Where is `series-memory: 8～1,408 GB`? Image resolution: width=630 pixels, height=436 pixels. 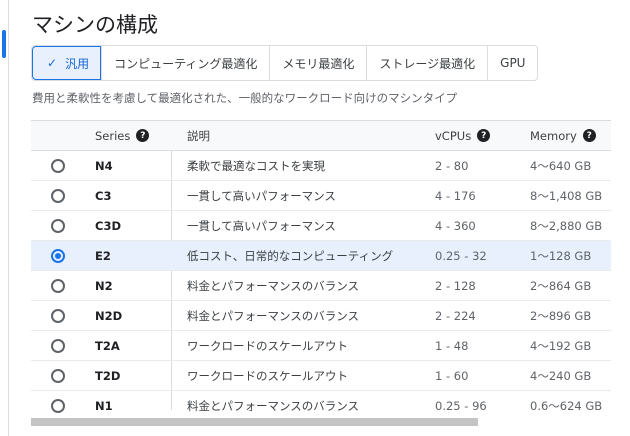
series-memory: 8～1,408 GB is located at coordinates (566, 195).